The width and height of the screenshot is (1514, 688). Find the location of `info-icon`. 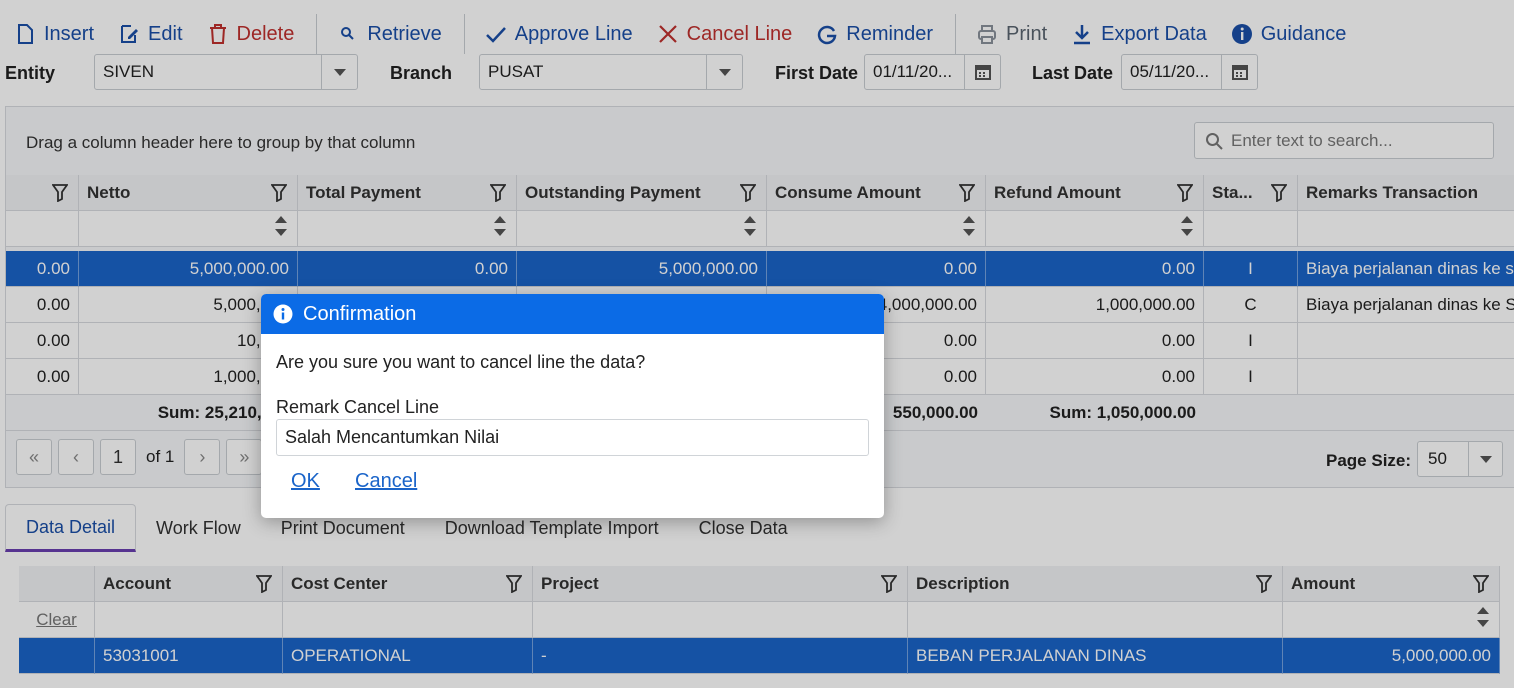

info-icon is located at coordinates (283, 314).